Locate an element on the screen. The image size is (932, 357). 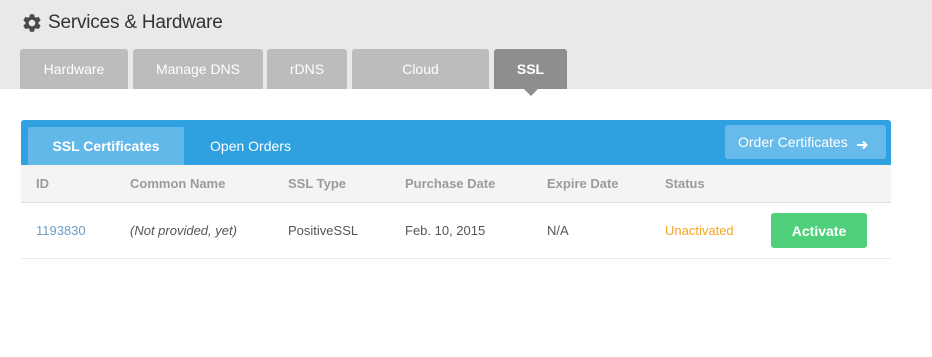
tab-manage-dns-label: Manage DNS is located at coordinates (198, 69).